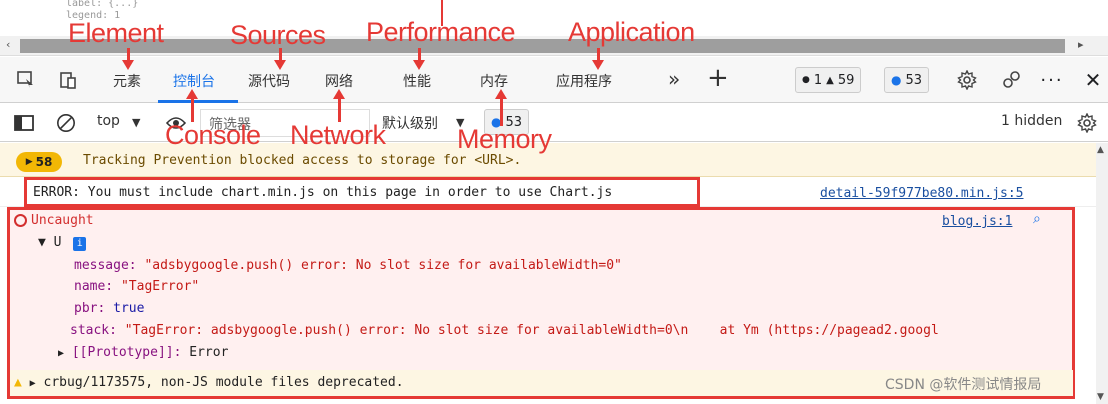  Describe the element at coordinates (1100, 150) in the screenshot. I see `scroll-up-icon: ▲` at that location.